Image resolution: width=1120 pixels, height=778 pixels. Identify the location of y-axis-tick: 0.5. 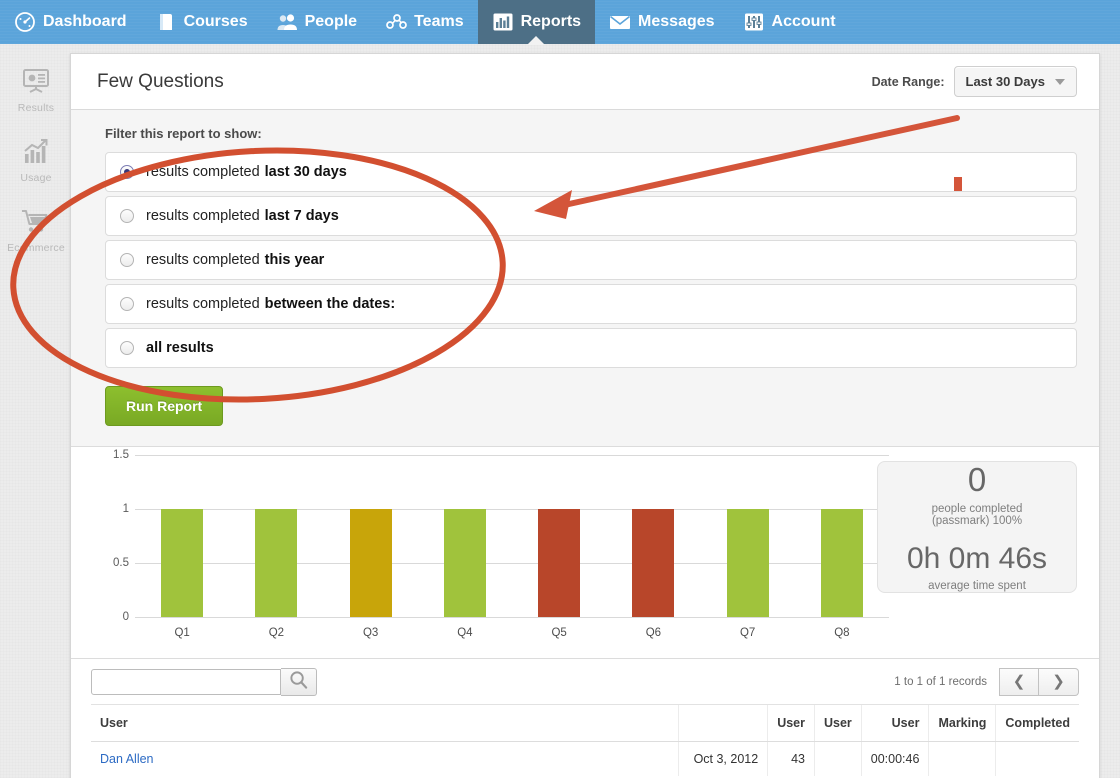
(121, 563).